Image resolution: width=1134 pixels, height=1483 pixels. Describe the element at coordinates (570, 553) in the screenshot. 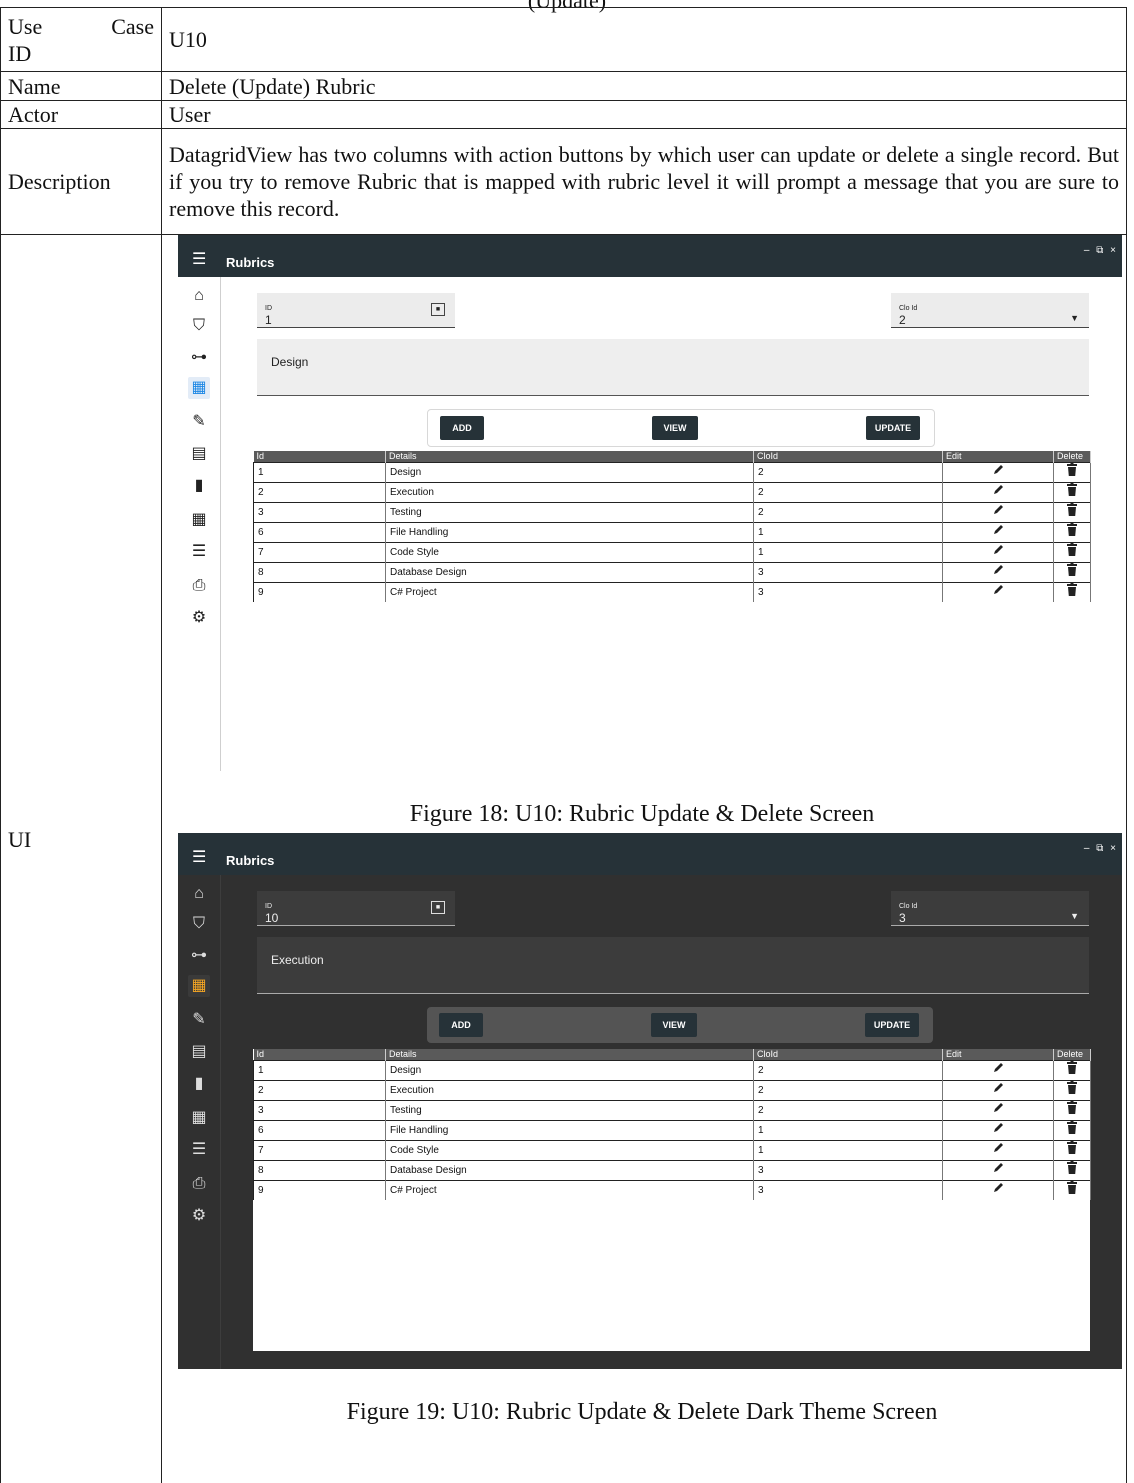

I see `cell-details: Code Style` at that location.